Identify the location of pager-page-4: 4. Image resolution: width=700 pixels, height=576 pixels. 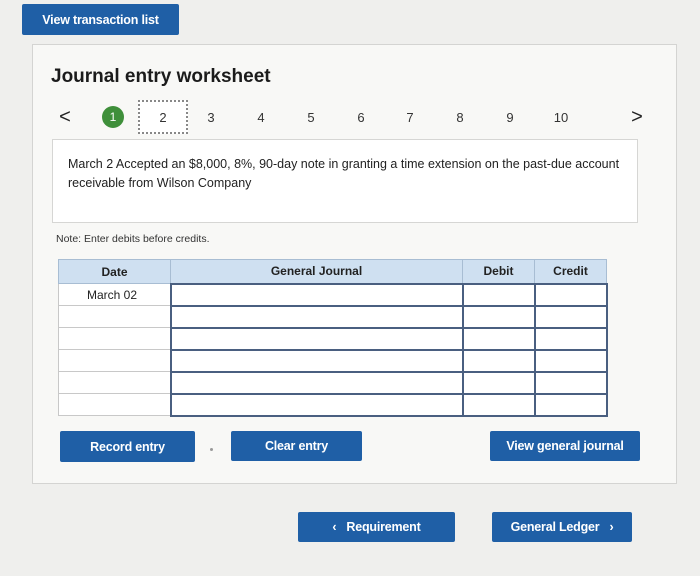
(261, 117).